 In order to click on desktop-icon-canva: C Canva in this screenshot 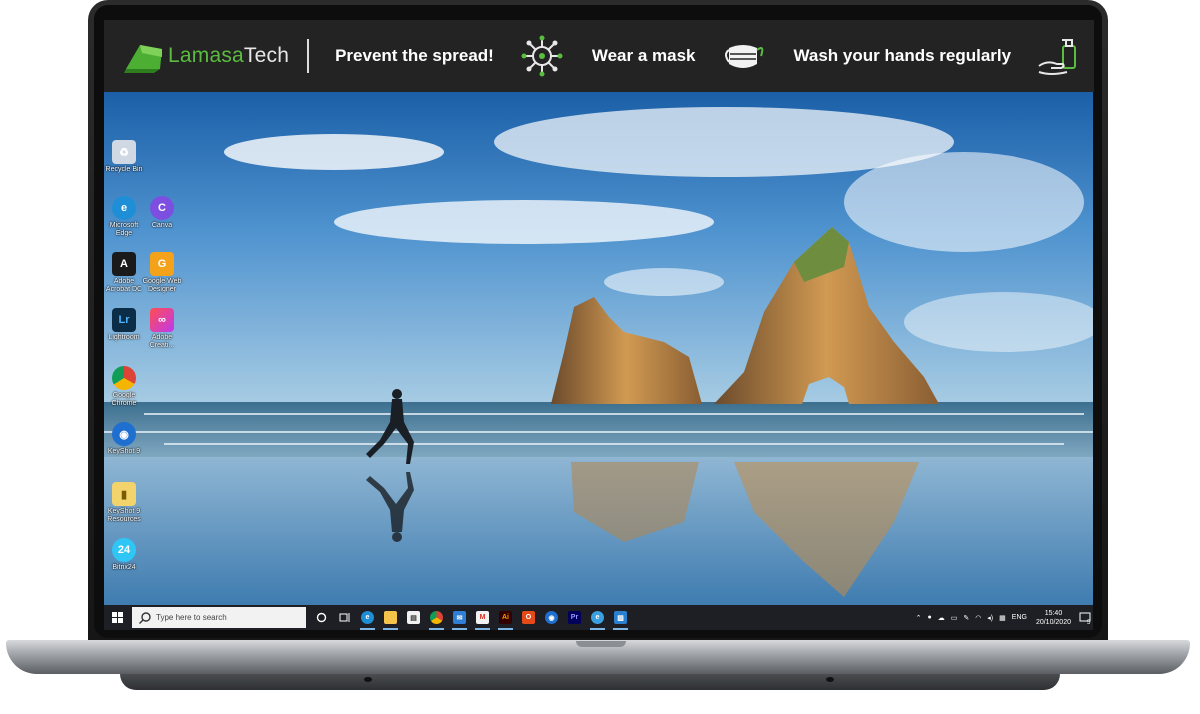, I will do `click(162, 213)`.